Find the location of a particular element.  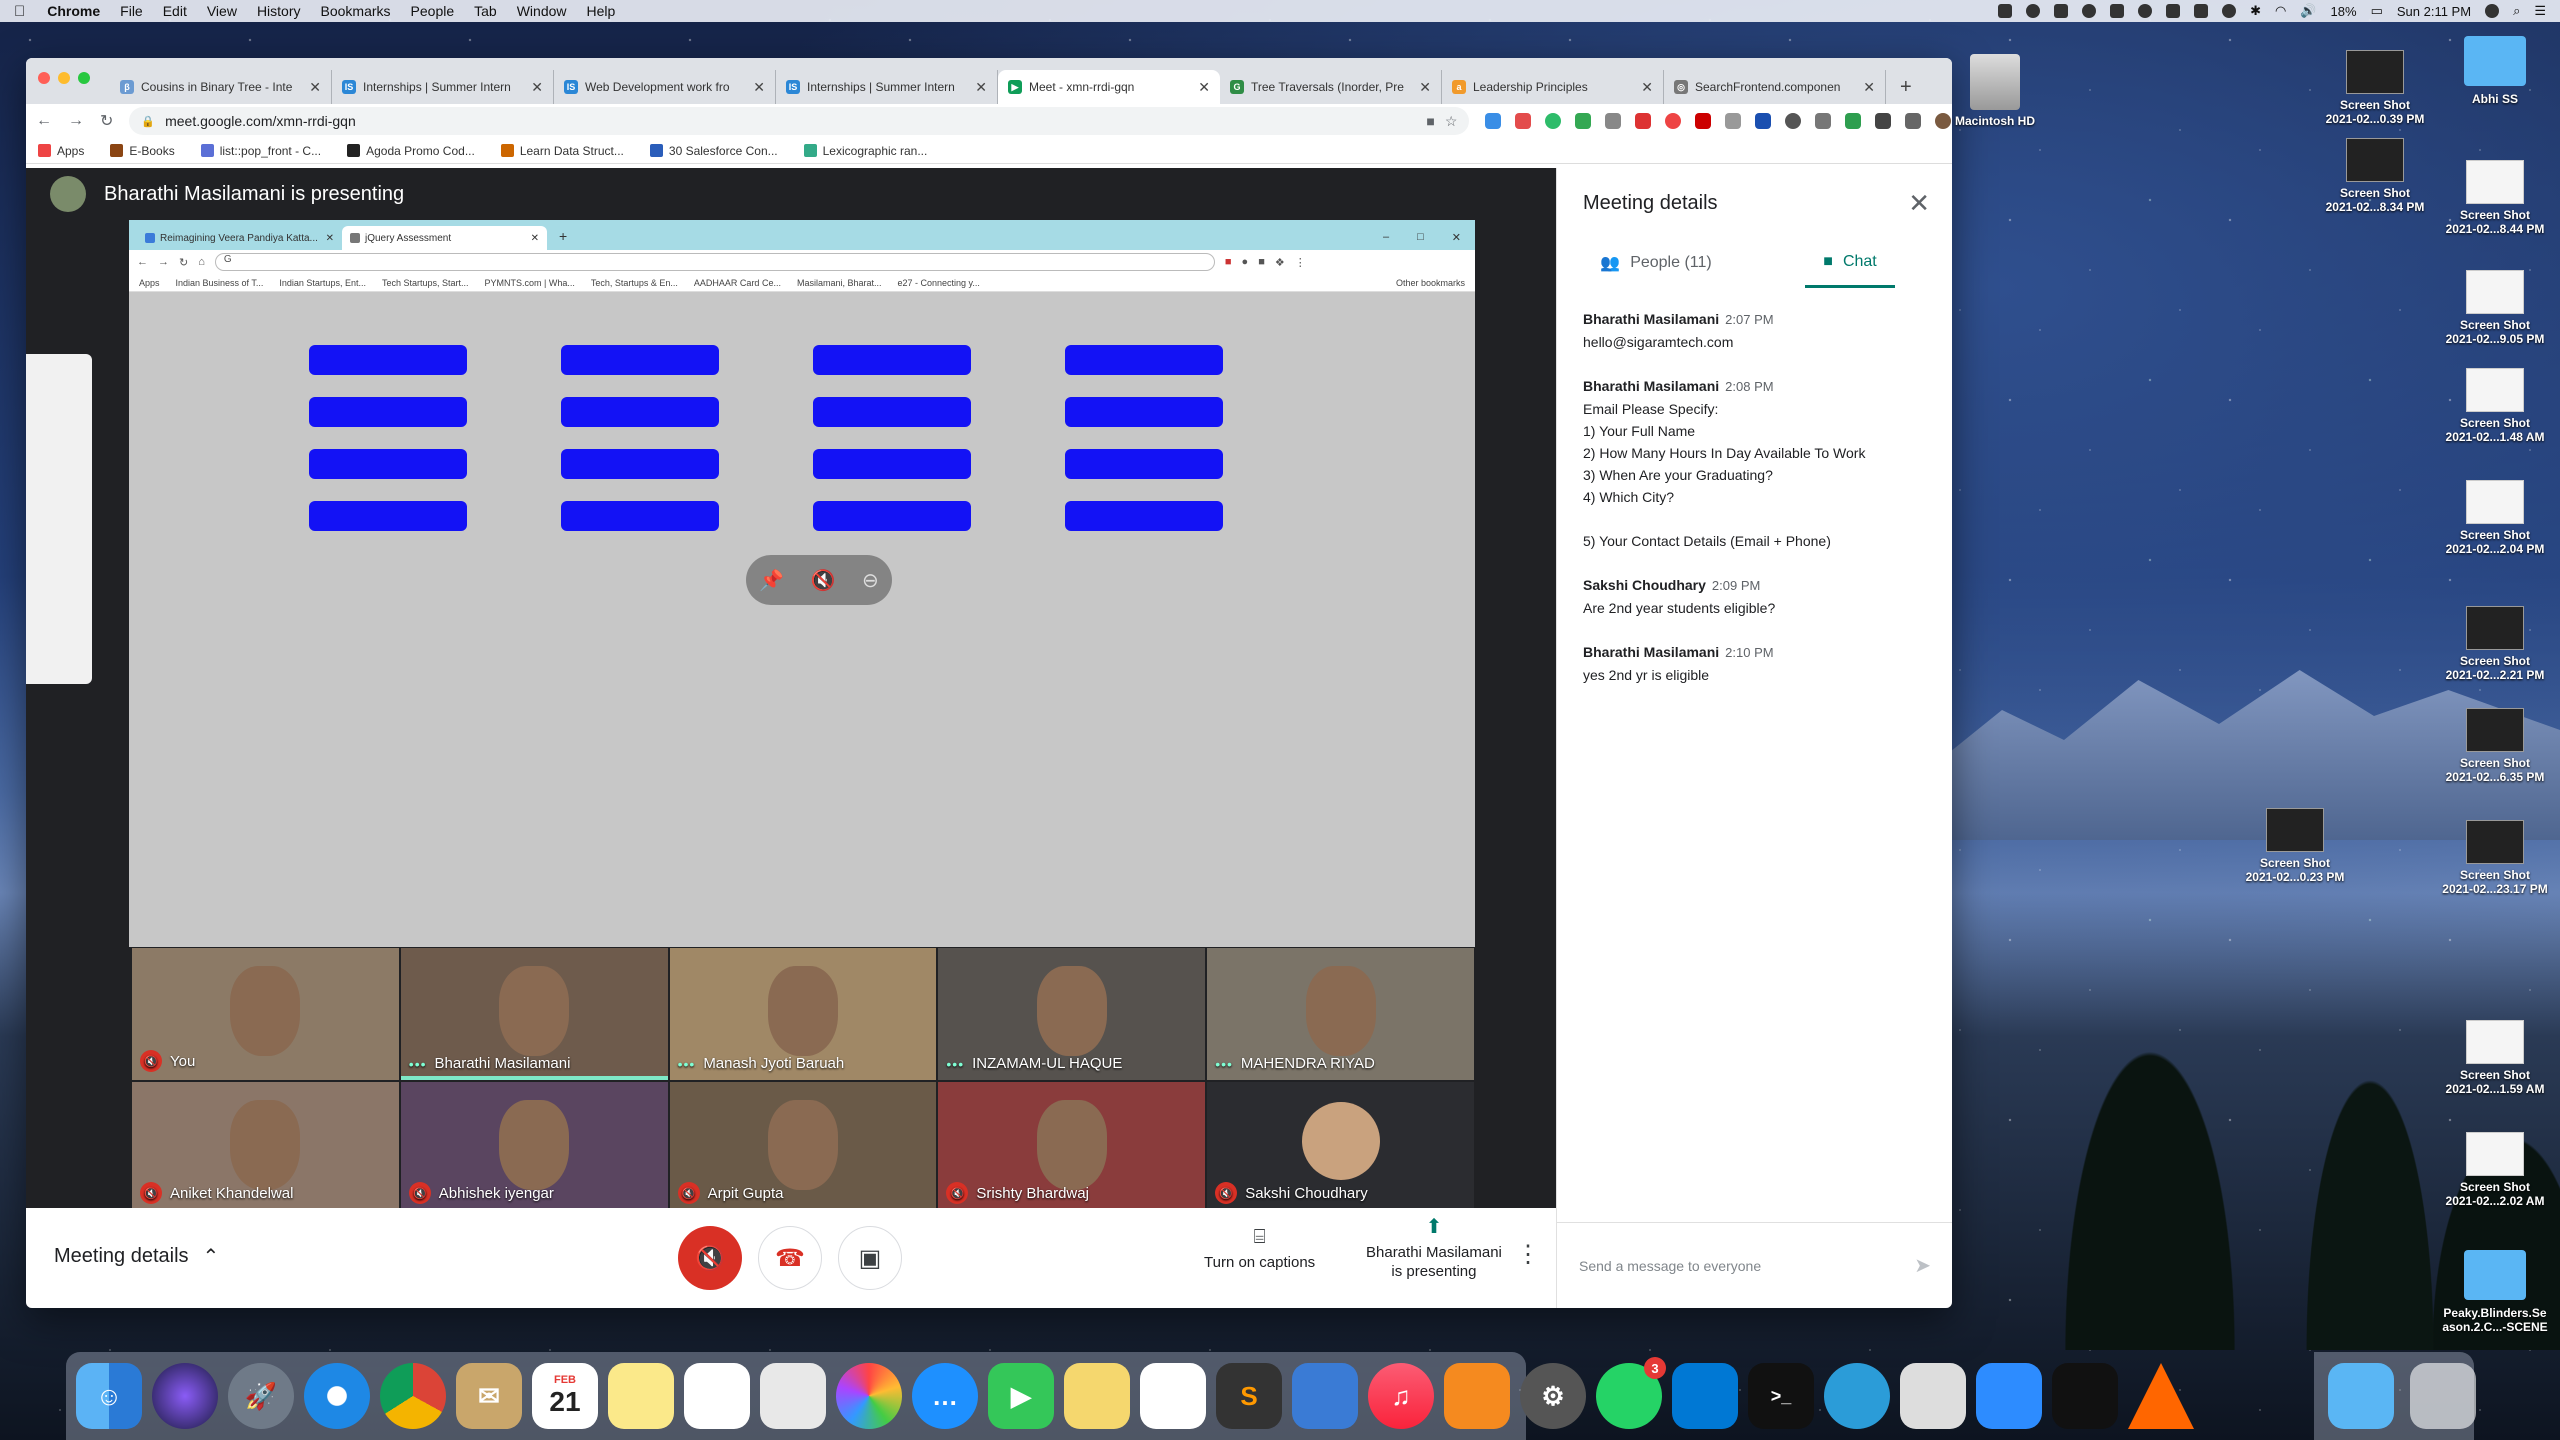

music-icon: ♫ is located at coordinates (1401, 1396).